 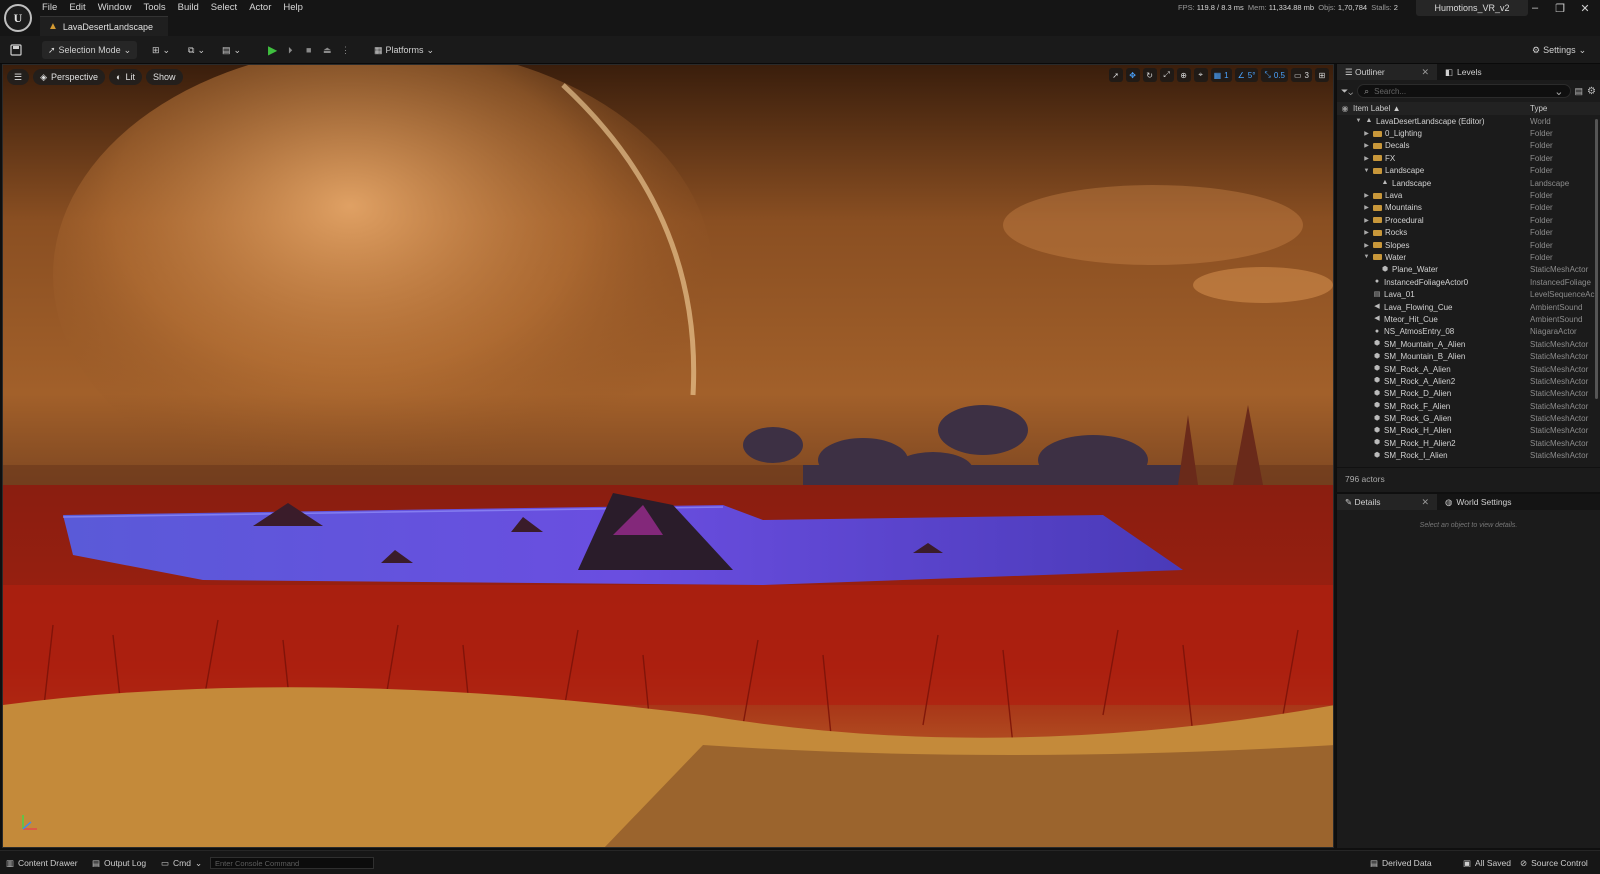 I want to click on add-folder-icon: ▤, so click(x=1579, y=91).